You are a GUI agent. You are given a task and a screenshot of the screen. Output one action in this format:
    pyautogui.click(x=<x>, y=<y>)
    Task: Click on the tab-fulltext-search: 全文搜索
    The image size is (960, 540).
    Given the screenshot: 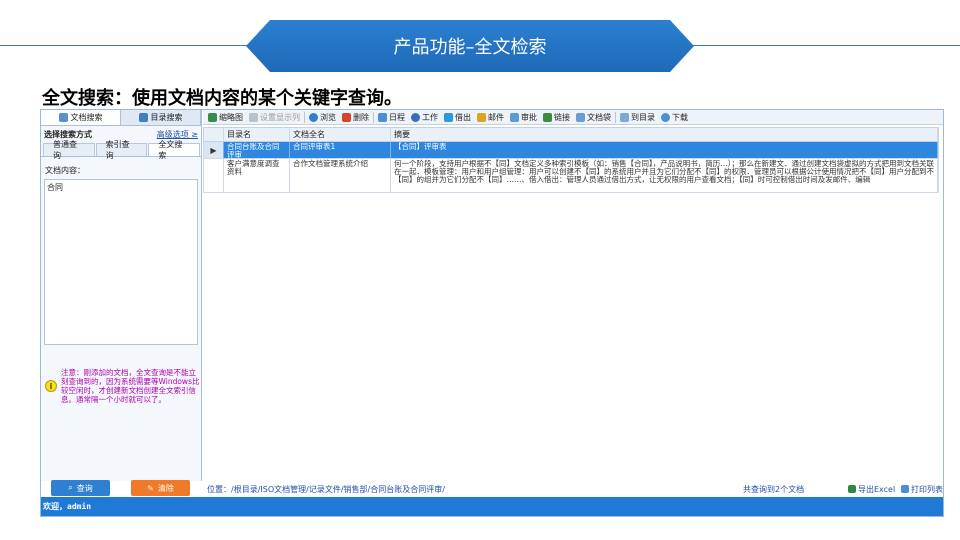 What is the action you would take?
    pyautogui.click(x=174, y=150)
    